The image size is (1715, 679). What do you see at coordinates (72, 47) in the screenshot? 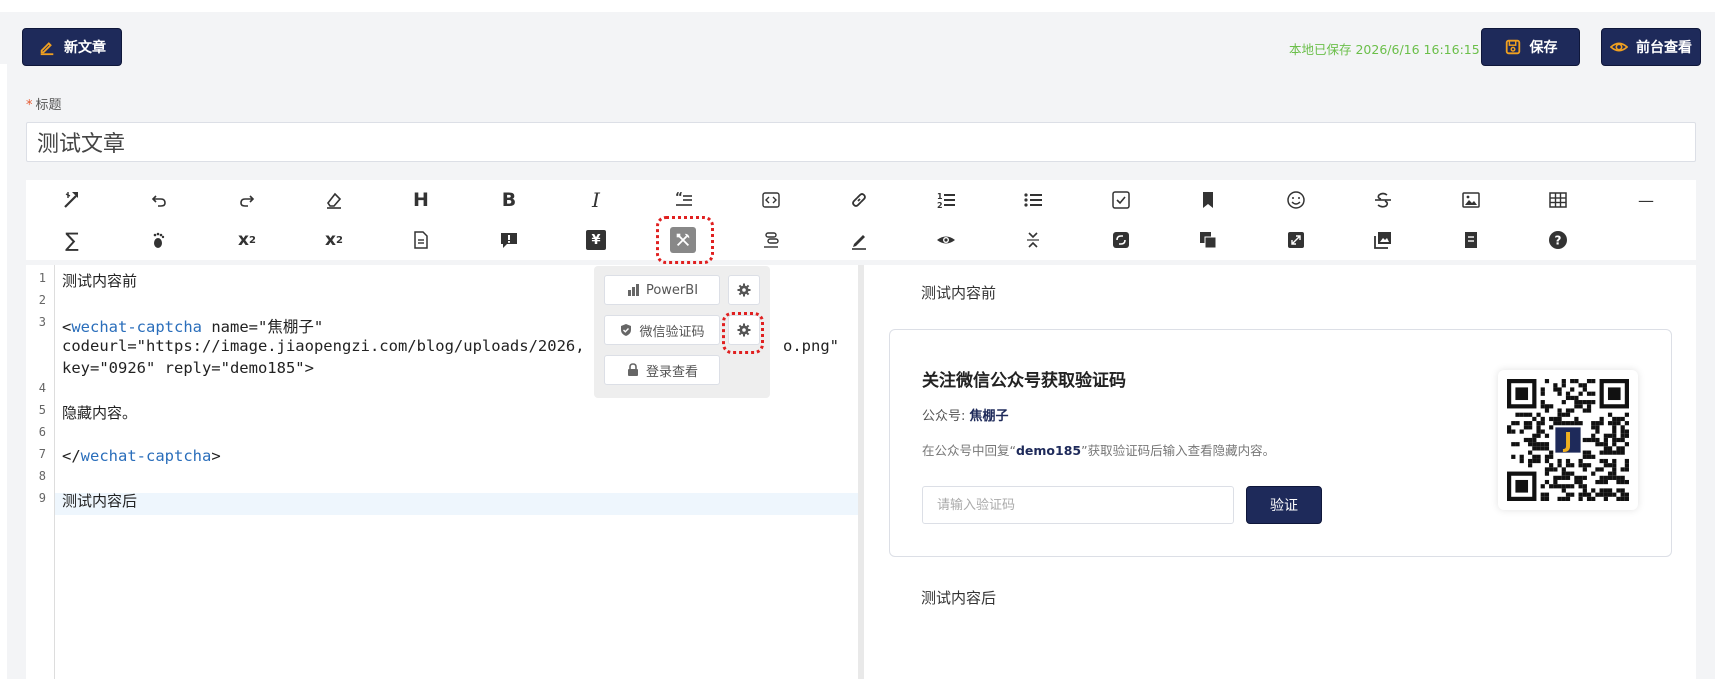
I see `new-article-button: 新文章` at bounding box center [72, 47].